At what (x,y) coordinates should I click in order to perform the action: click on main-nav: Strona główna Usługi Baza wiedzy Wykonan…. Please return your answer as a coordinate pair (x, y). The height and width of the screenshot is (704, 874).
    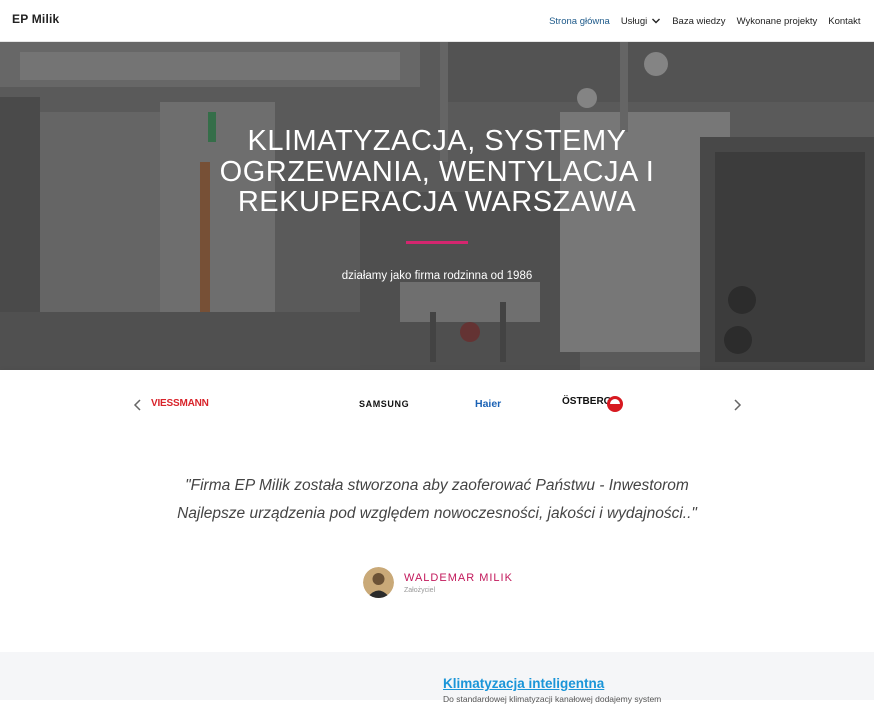
    Looking at the image, I should click on (705, 21).